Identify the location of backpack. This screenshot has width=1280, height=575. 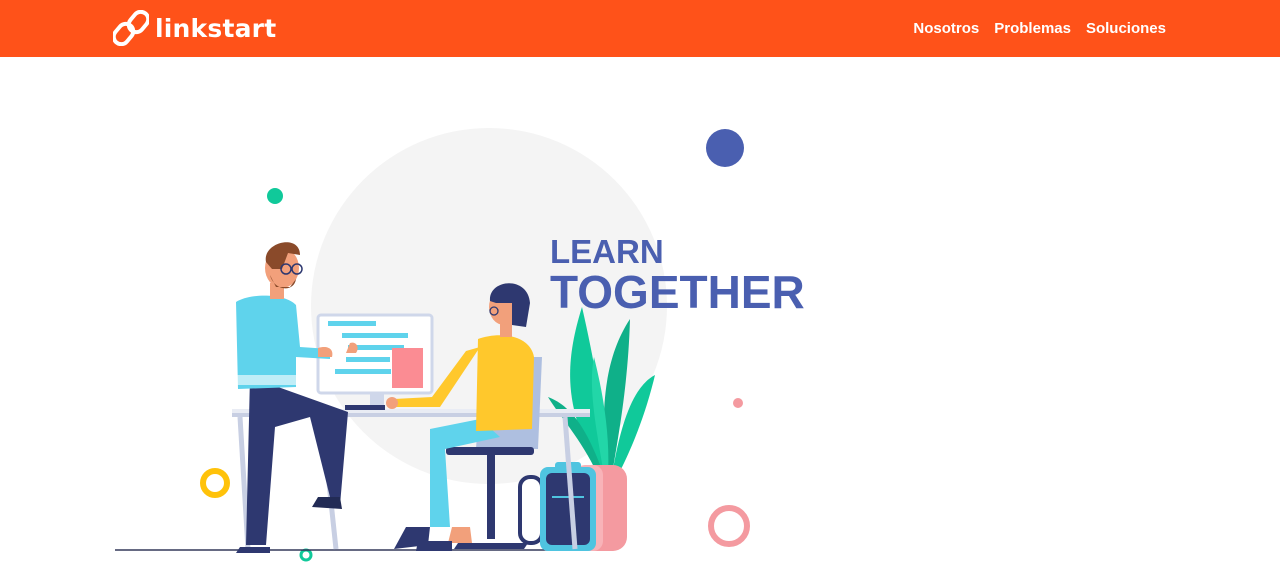
(557, 506).